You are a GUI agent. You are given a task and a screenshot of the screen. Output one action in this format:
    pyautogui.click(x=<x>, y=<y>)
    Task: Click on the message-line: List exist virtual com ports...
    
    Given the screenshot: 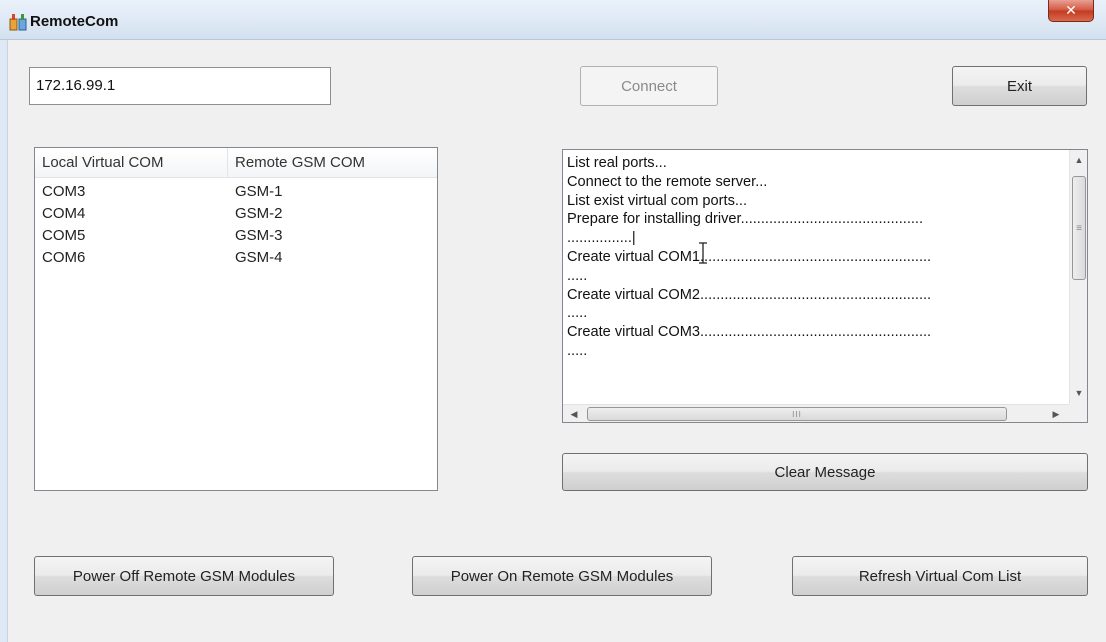 What is the action you would take?
    pyautogui.click(x=657, y=200)
    